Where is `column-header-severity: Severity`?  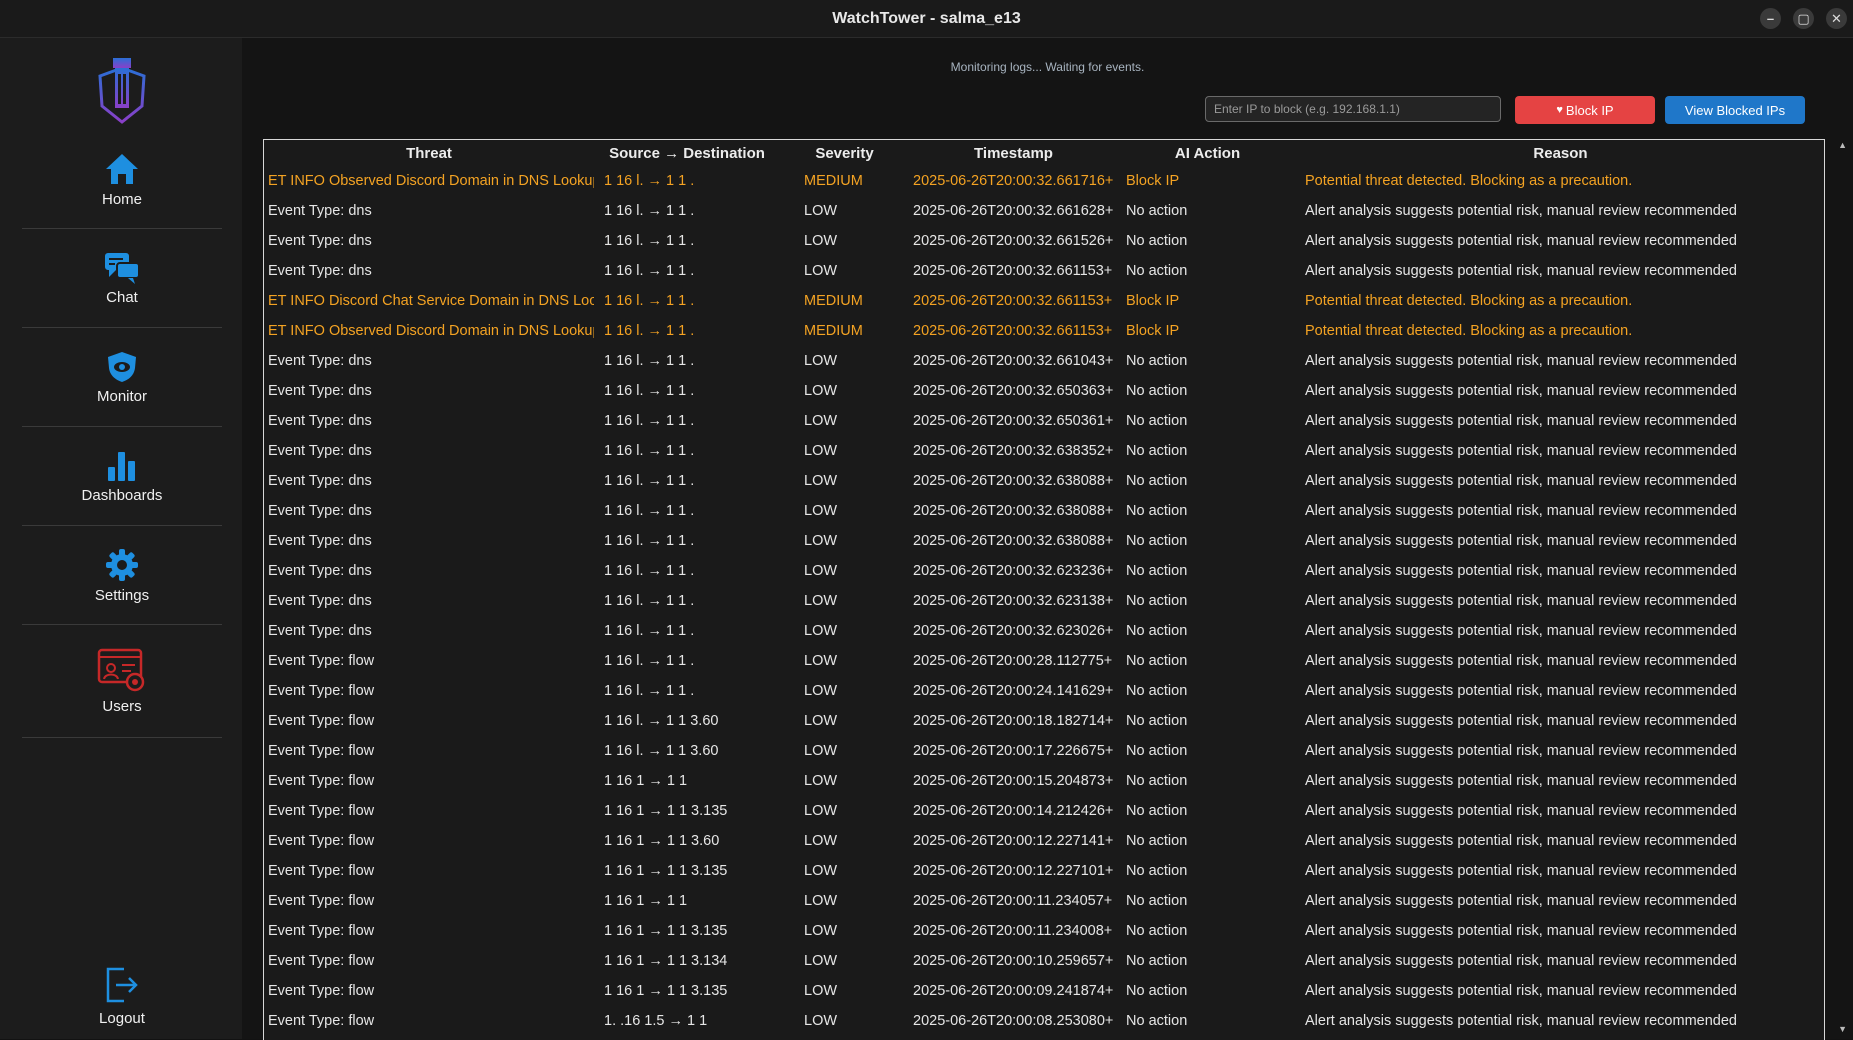 column-header-severity: Severity is located at coordinates (844, 153).